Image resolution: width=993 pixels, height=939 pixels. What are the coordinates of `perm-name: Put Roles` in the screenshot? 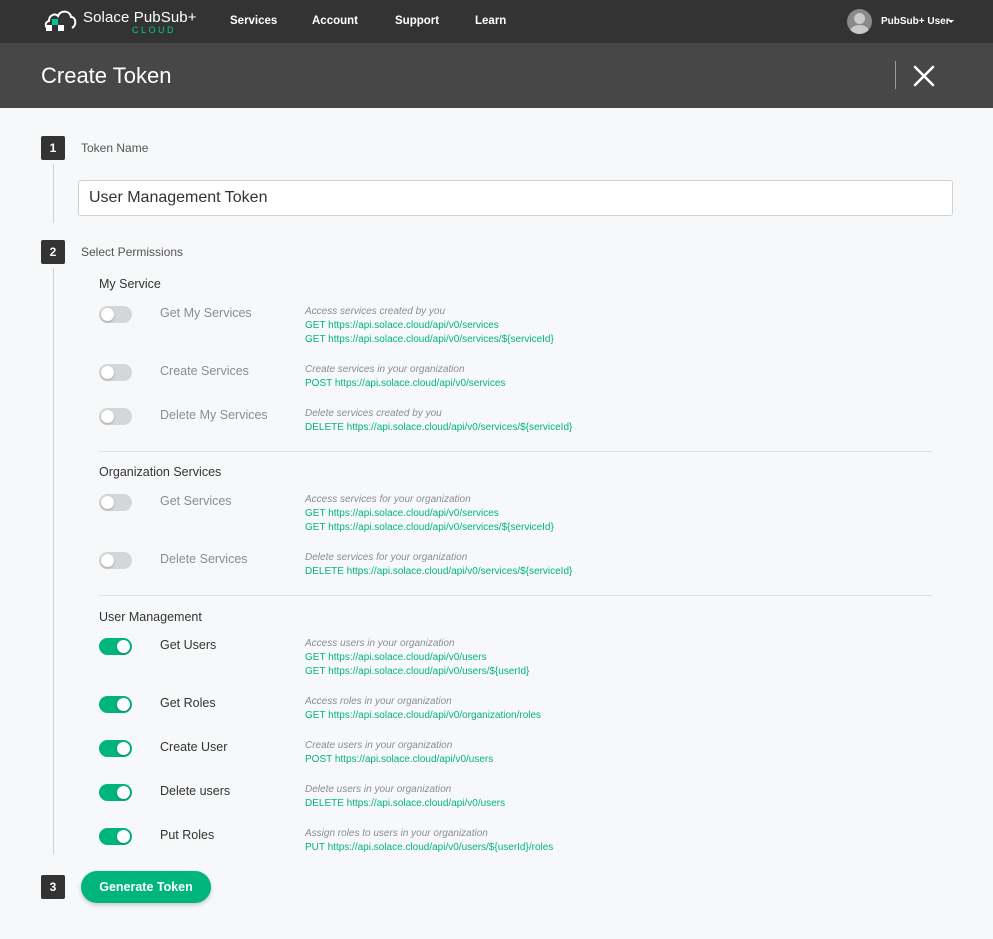 It's located at (187, 835).